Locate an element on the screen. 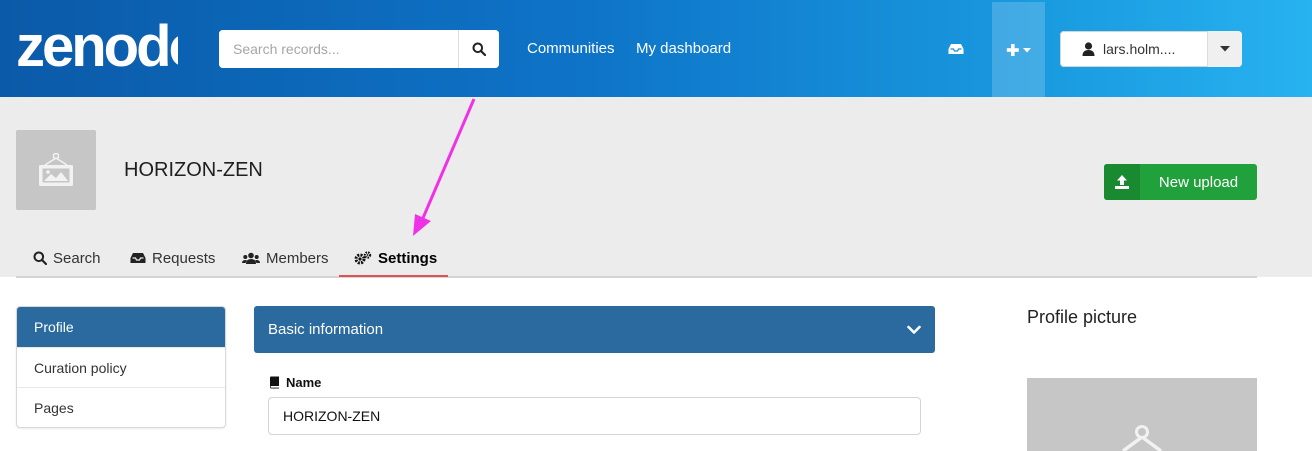 The height and width of the screenshot is (451, 1312). tab-members: Members is located at coordinates (285, 258).